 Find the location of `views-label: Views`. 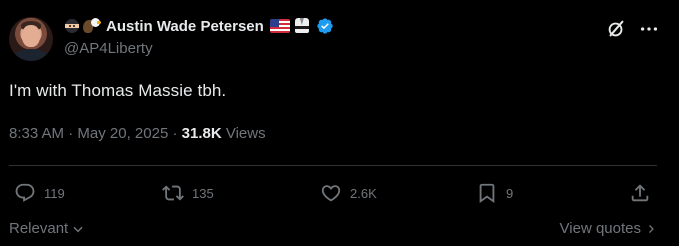

views-label: Views is located at coordinates (245, 133).